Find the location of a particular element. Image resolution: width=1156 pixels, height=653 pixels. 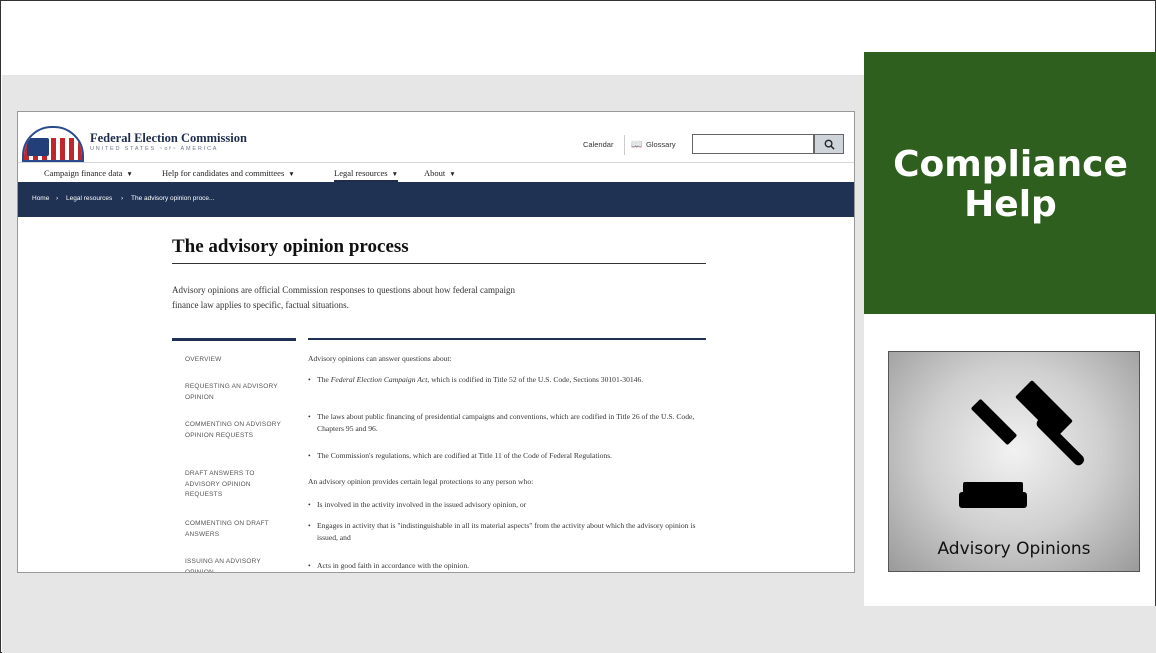

search-icon is located at coordinates (829, 144).